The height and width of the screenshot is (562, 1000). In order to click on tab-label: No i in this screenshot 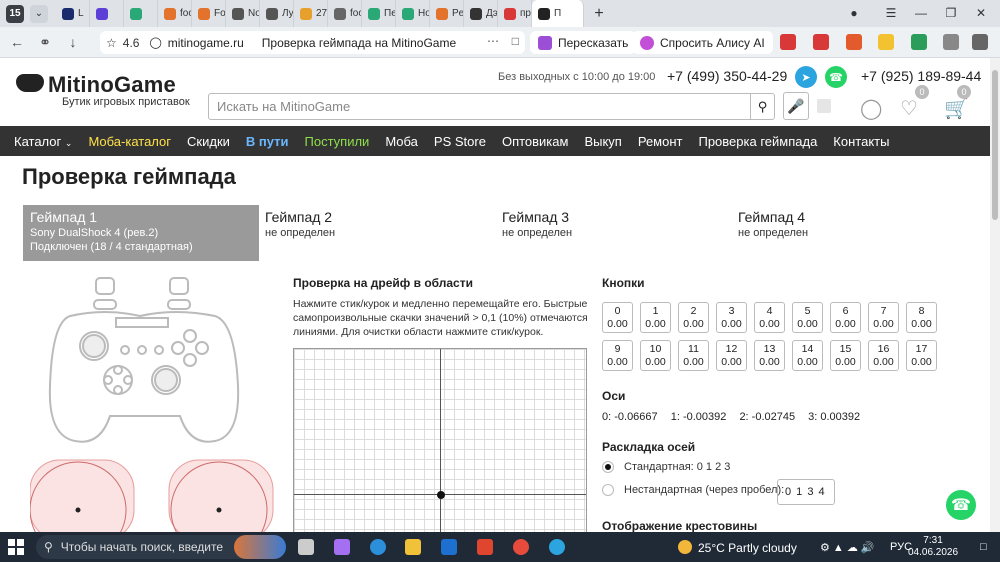, I will do `click(254, 13)`.